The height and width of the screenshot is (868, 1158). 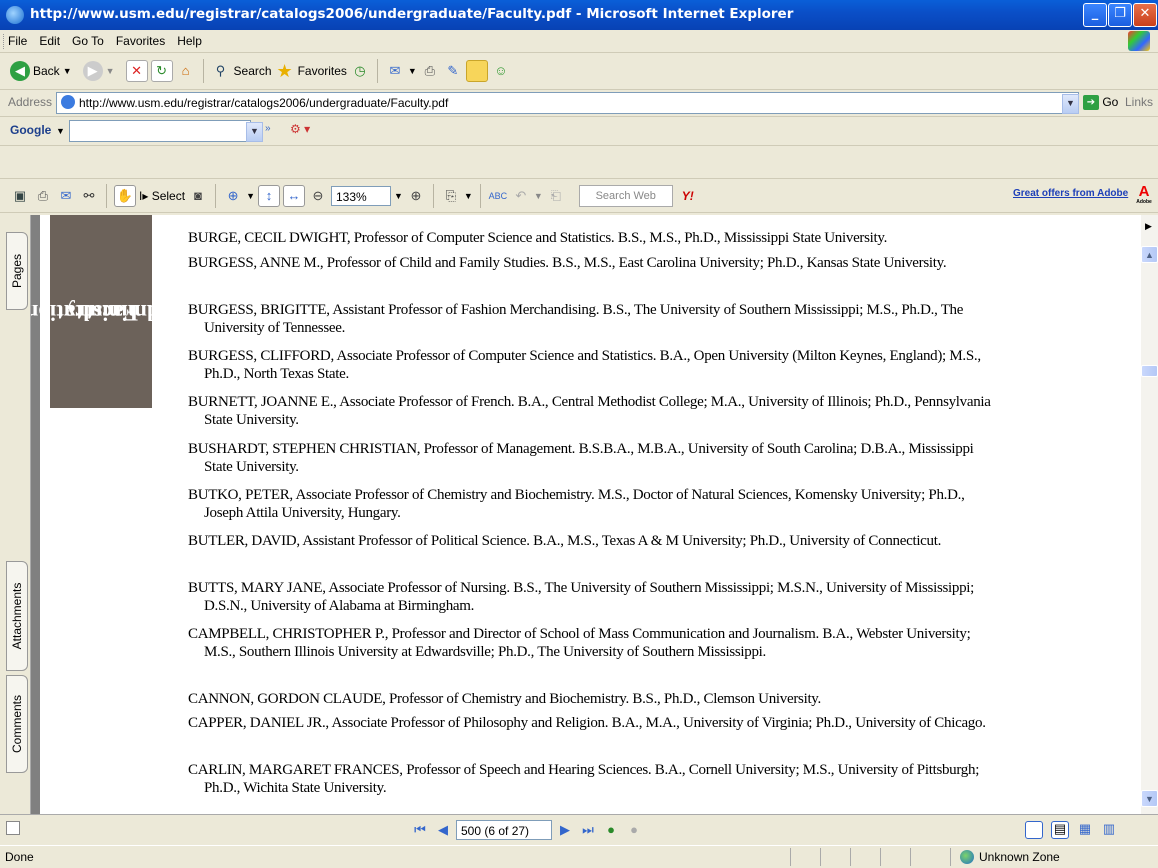 What do you see at coordinates (1091, 103) in the screenshot?
I see `go-arrow-icon: ➔` at bounding box center [1091, 103].